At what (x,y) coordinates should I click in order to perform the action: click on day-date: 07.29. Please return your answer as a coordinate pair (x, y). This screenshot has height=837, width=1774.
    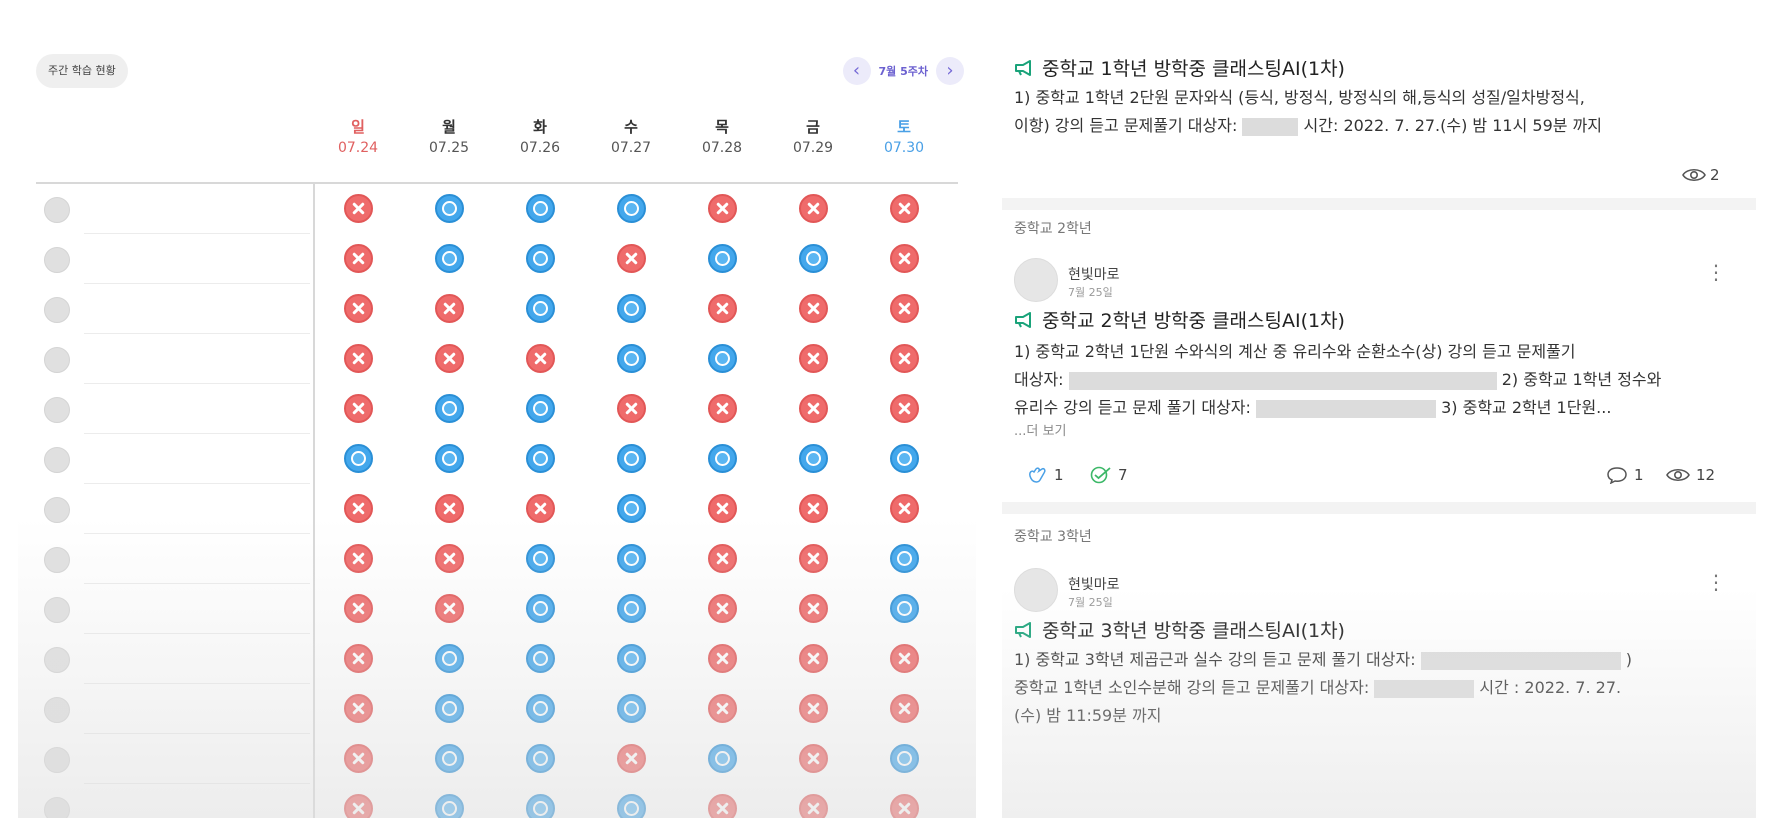
    Looking at the image, I should click on (813, 148).